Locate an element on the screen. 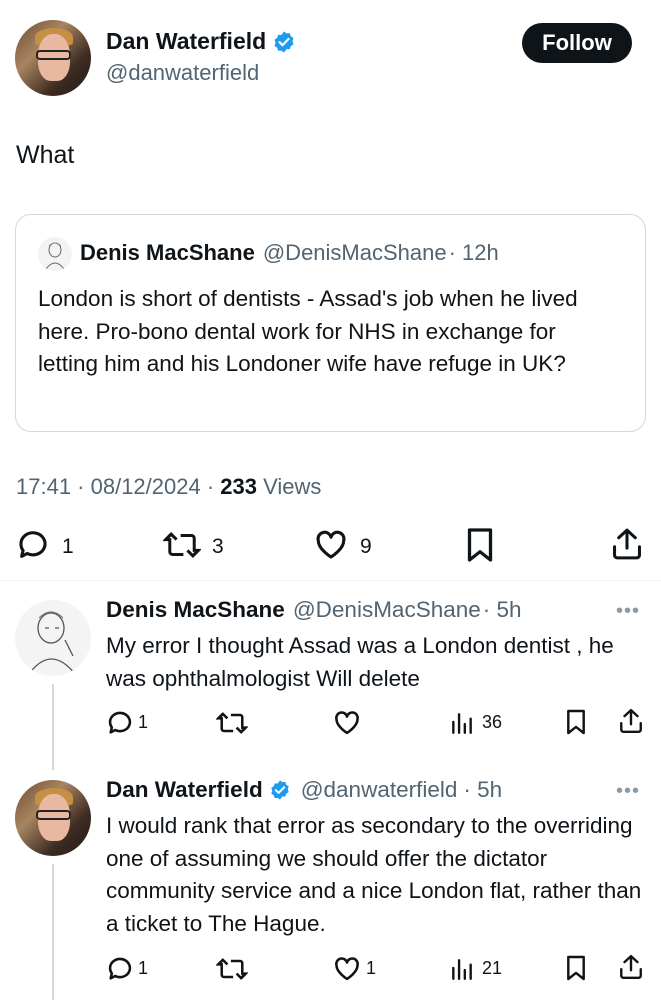 This screenshot has height=1000, width=661. quoted-author-name: Denis MacShane is located at coordinates (167, 252).